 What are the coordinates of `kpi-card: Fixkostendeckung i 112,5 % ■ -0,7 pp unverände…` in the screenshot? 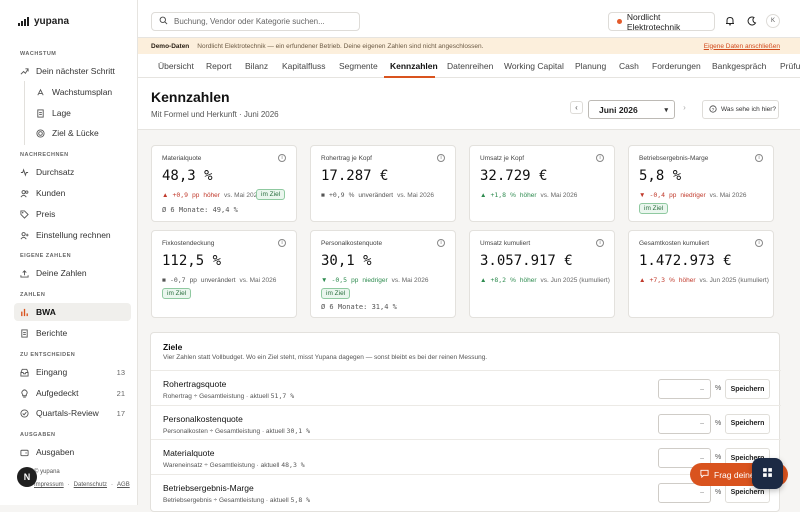 It's located at (224, 274).